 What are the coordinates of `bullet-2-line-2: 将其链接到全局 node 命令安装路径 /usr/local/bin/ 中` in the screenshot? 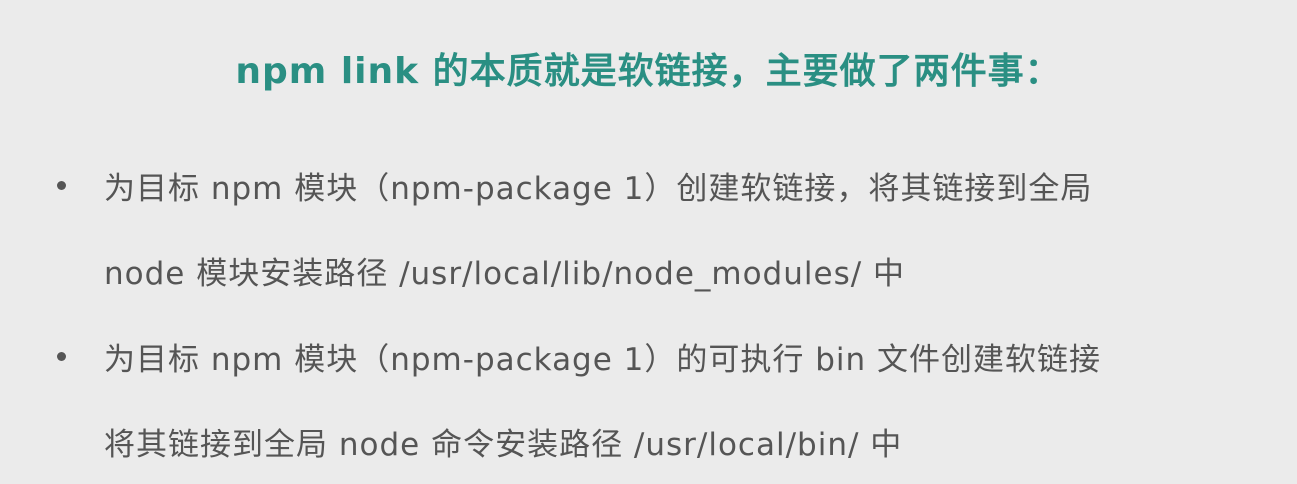 It's located at (503, 445).